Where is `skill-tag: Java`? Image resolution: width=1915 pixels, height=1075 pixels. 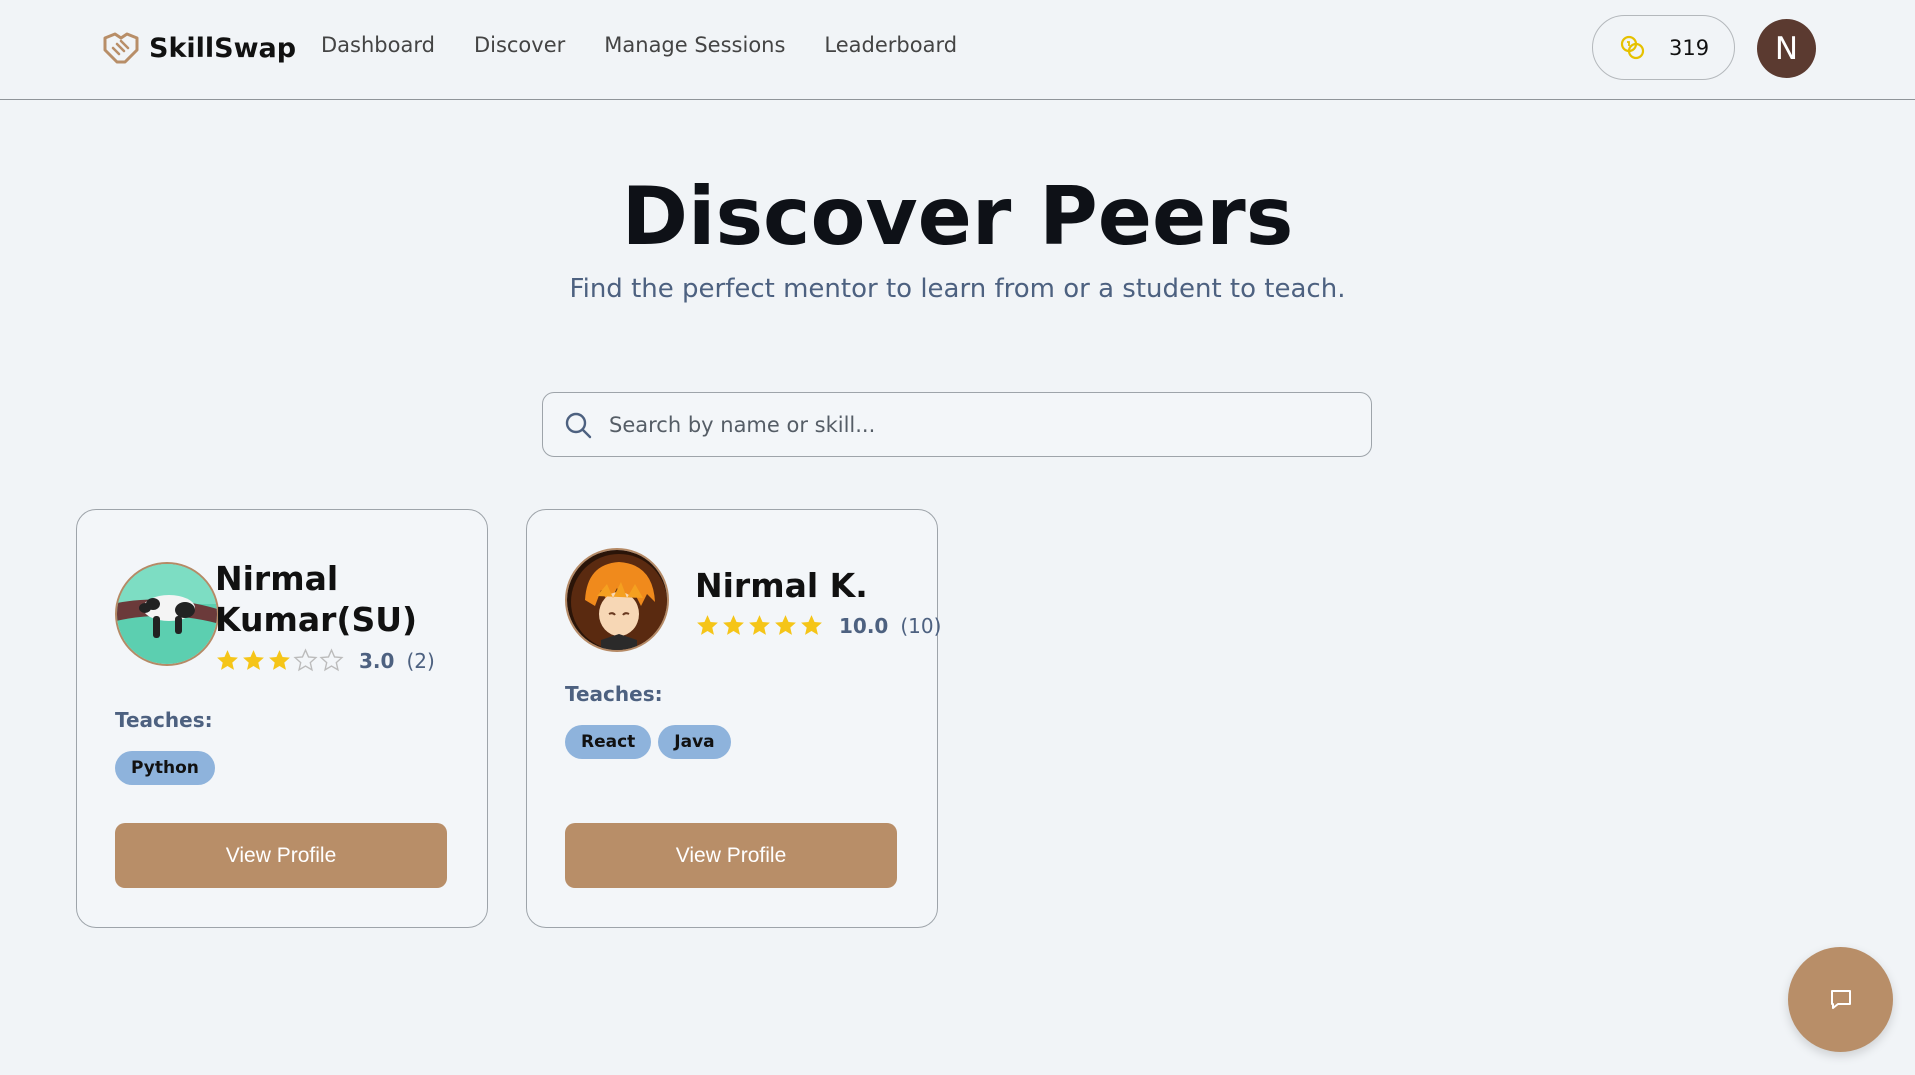 skill-tag: Java is located at coordinates (694, 742).